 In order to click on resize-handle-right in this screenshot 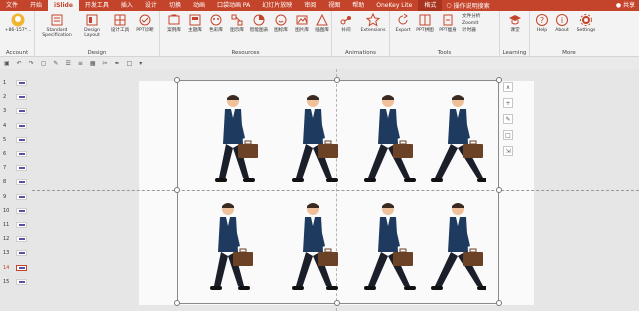, I will do `click(499, 190)`.